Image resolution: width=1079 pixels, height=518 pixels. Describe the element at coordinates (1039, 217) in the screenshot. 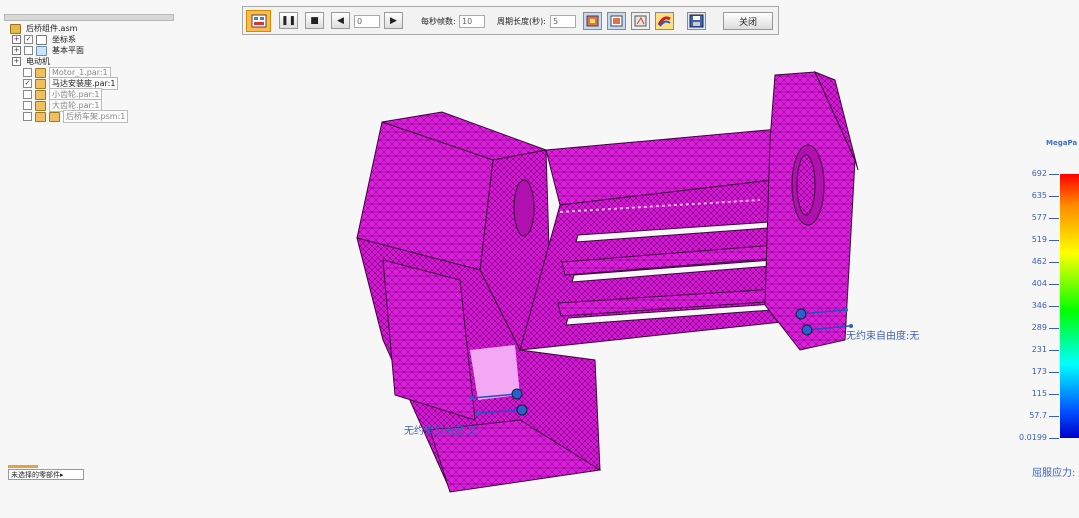

I see `legend-tick-label: 577` at that location.